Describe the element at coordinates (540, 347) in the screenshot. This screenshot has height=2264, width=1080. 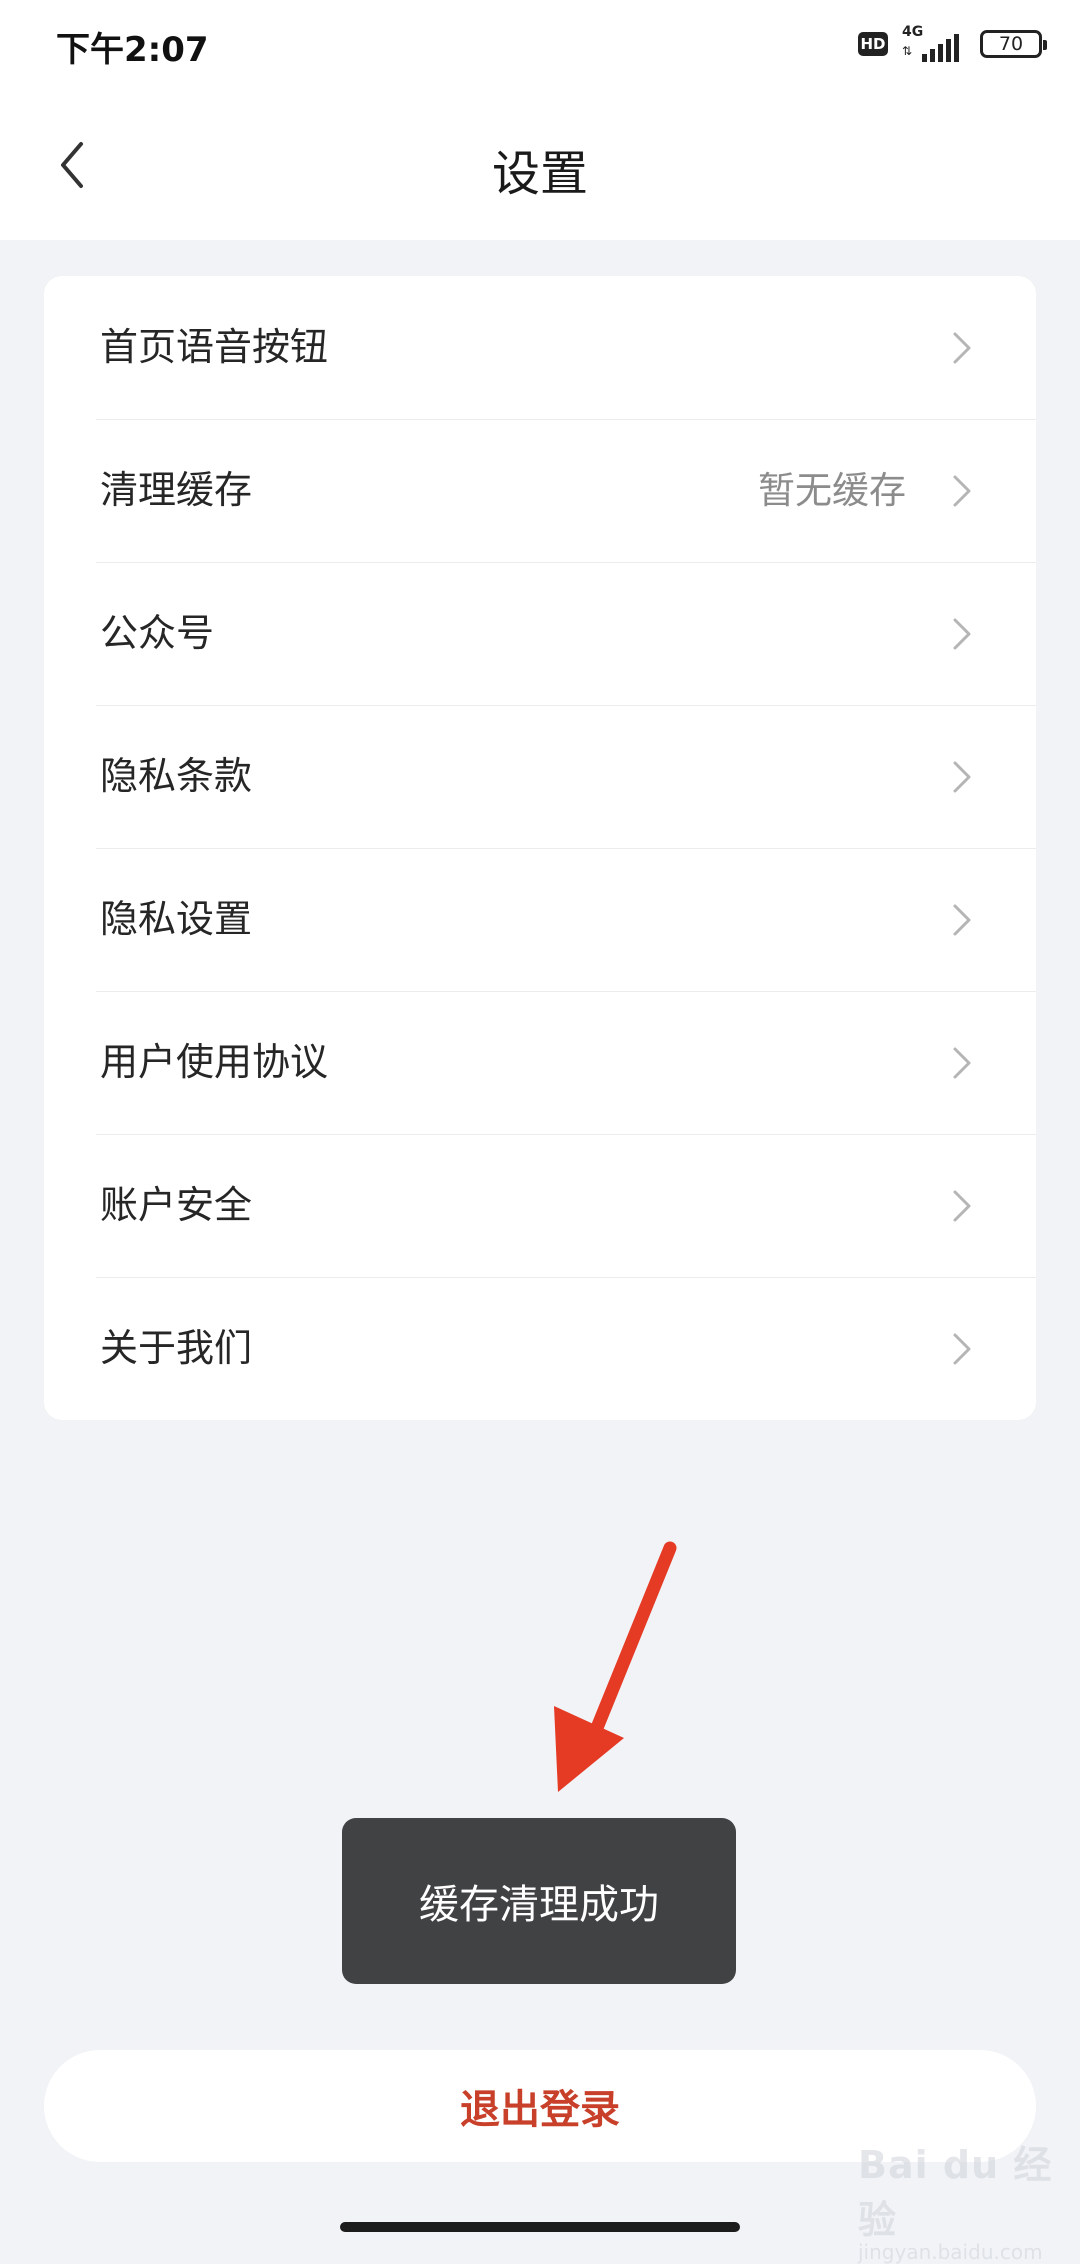
I see `settings-item-voice-button: 首页语音按钮` at that location.